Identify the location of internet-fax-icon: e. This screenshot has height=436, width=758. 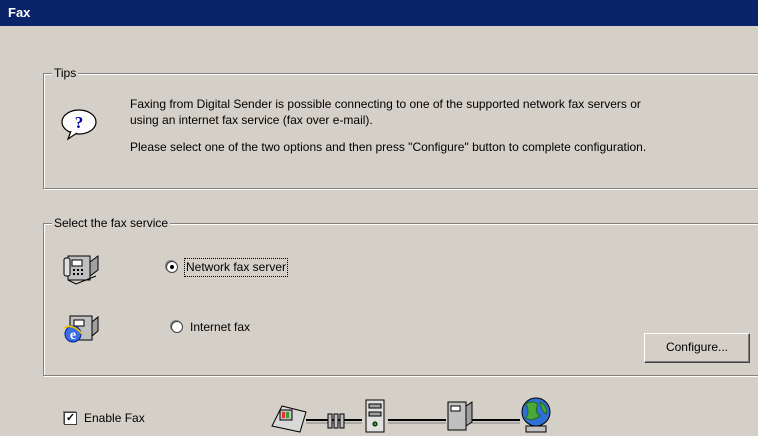
(81, 329).